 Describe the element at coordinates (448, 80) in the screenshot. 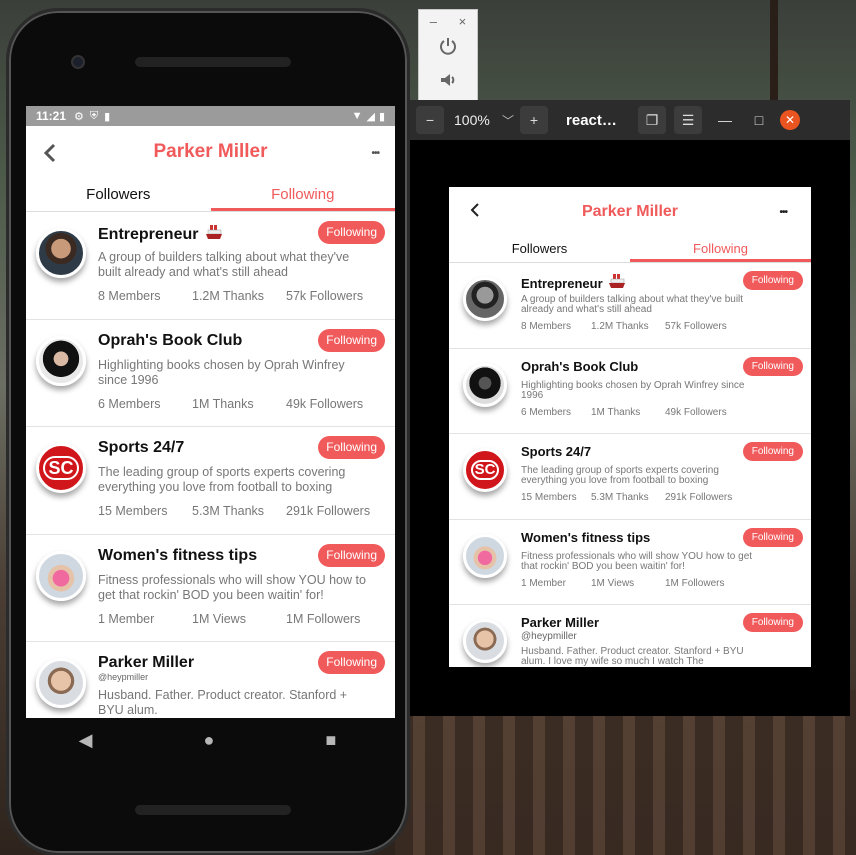

I see `volume-icon` at that location.